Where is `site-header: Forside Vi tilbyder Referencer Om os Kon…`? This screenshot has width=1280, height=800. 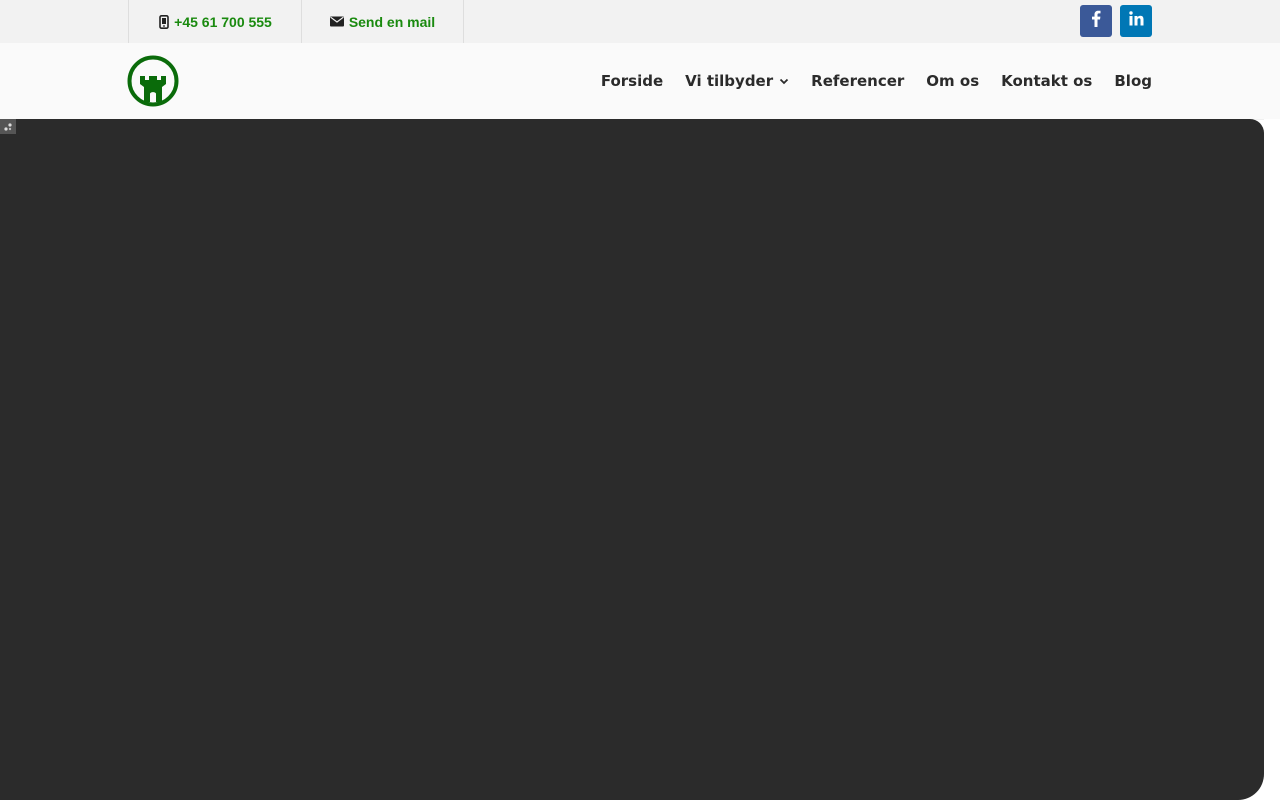
site-header: Forside Vi tilbyder Referencer Om os Kon… is located at coordinates (640, 81).